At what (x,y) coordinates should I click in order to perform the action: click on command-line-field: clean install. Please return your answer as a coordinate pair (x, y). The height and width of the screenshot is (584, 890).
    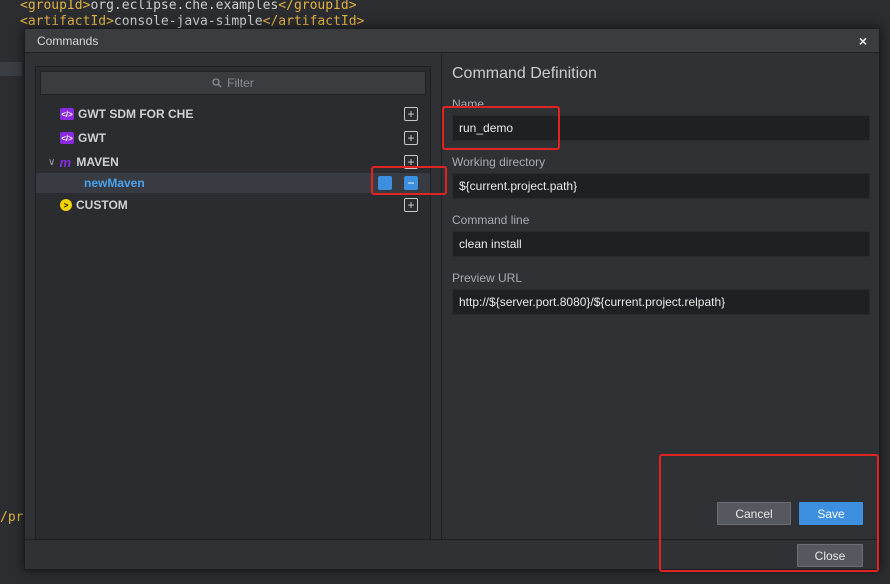
    Looking at the image, I should click on (661, 244).